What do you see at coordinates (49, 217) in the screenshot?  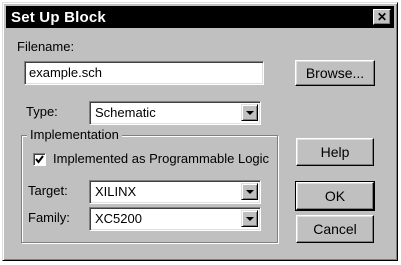 I see `family-label: Family:` at bounding box center [49, 217].